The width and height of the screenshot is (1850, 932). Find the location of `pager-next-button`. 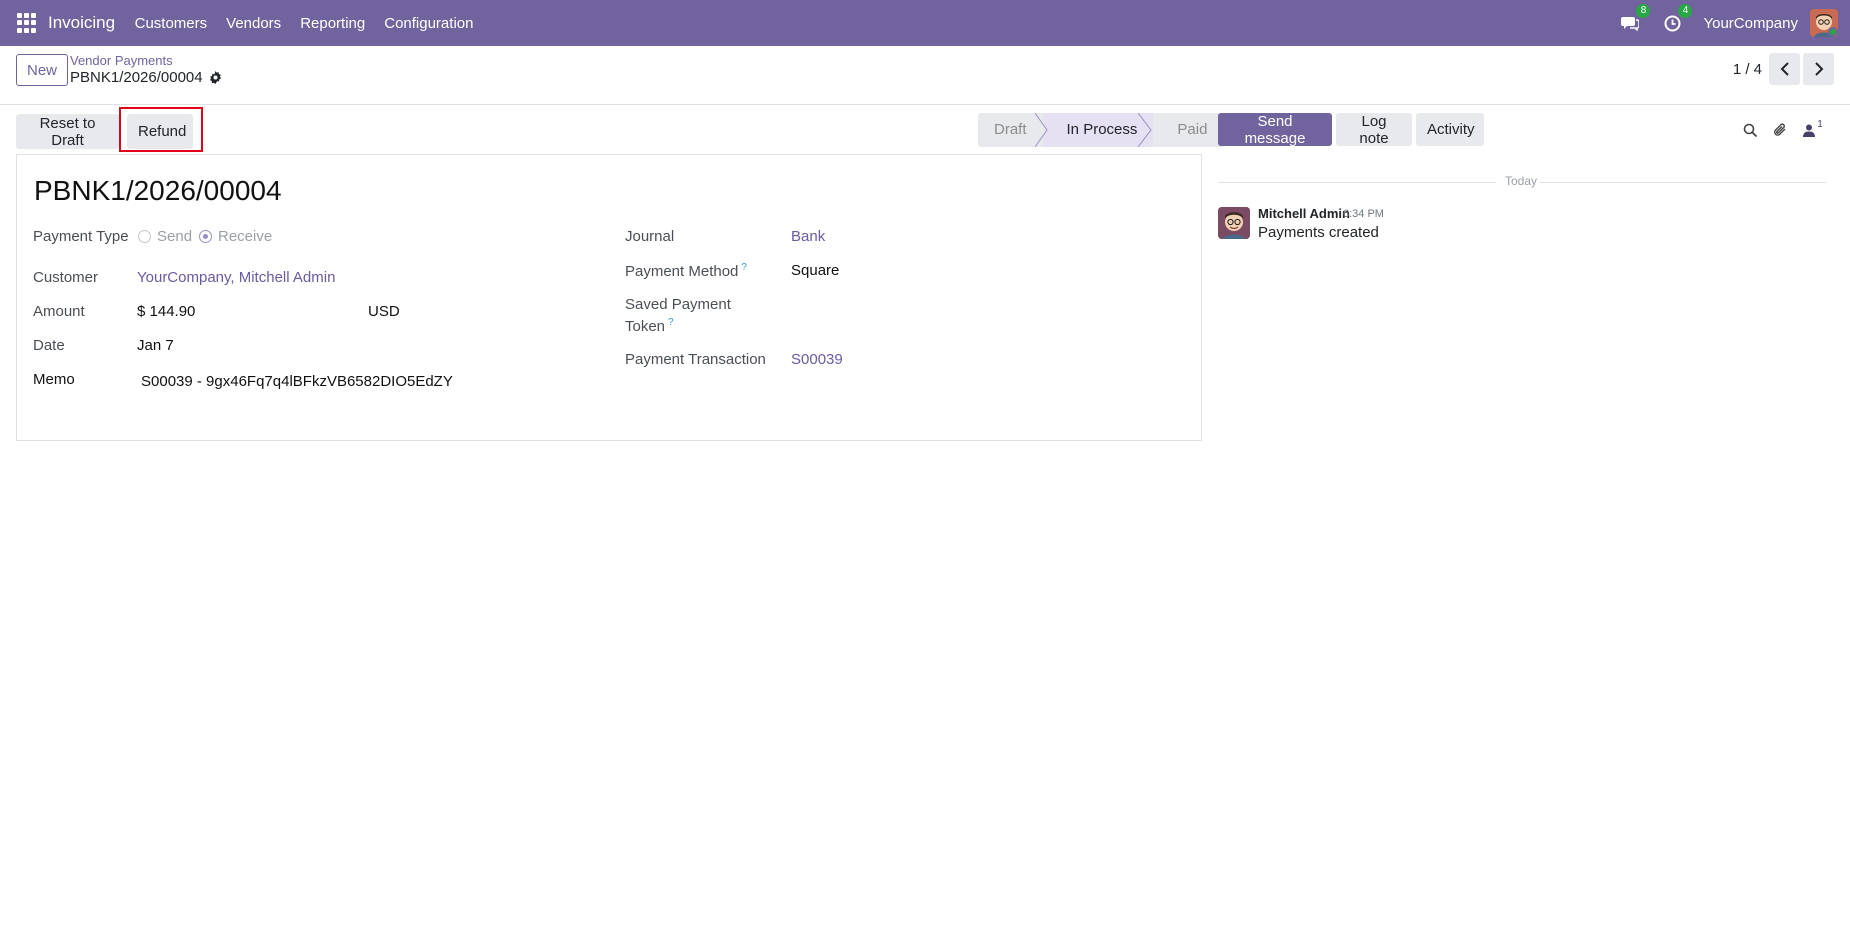

pager-next-button is located at coordinates (1818, 69).